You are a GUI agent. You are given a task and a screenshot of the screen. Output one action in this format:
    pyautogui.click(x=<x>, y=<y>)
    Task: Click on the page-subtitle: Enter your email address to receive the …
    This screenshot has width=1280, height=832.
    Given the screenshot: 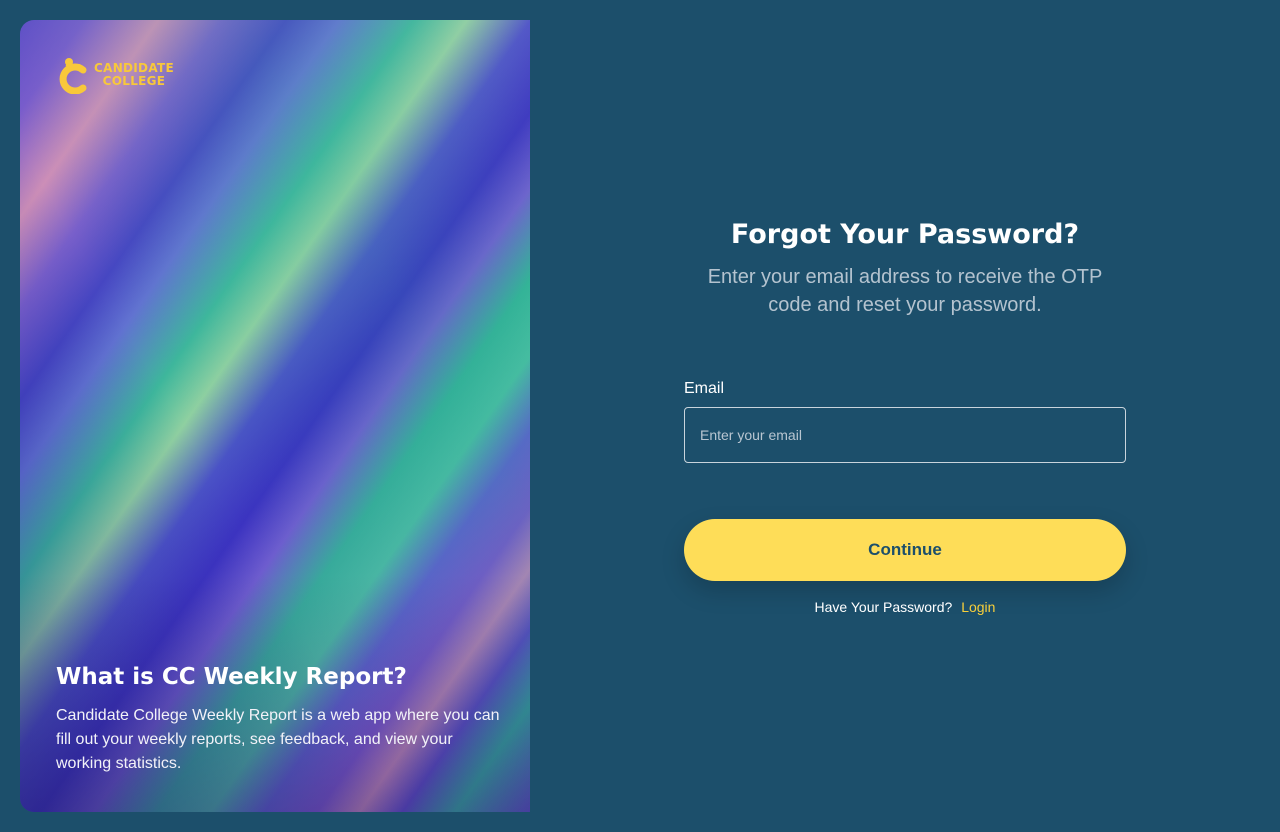 What is the action you would take?
    pyautogui.click(x=905, y=291)
    